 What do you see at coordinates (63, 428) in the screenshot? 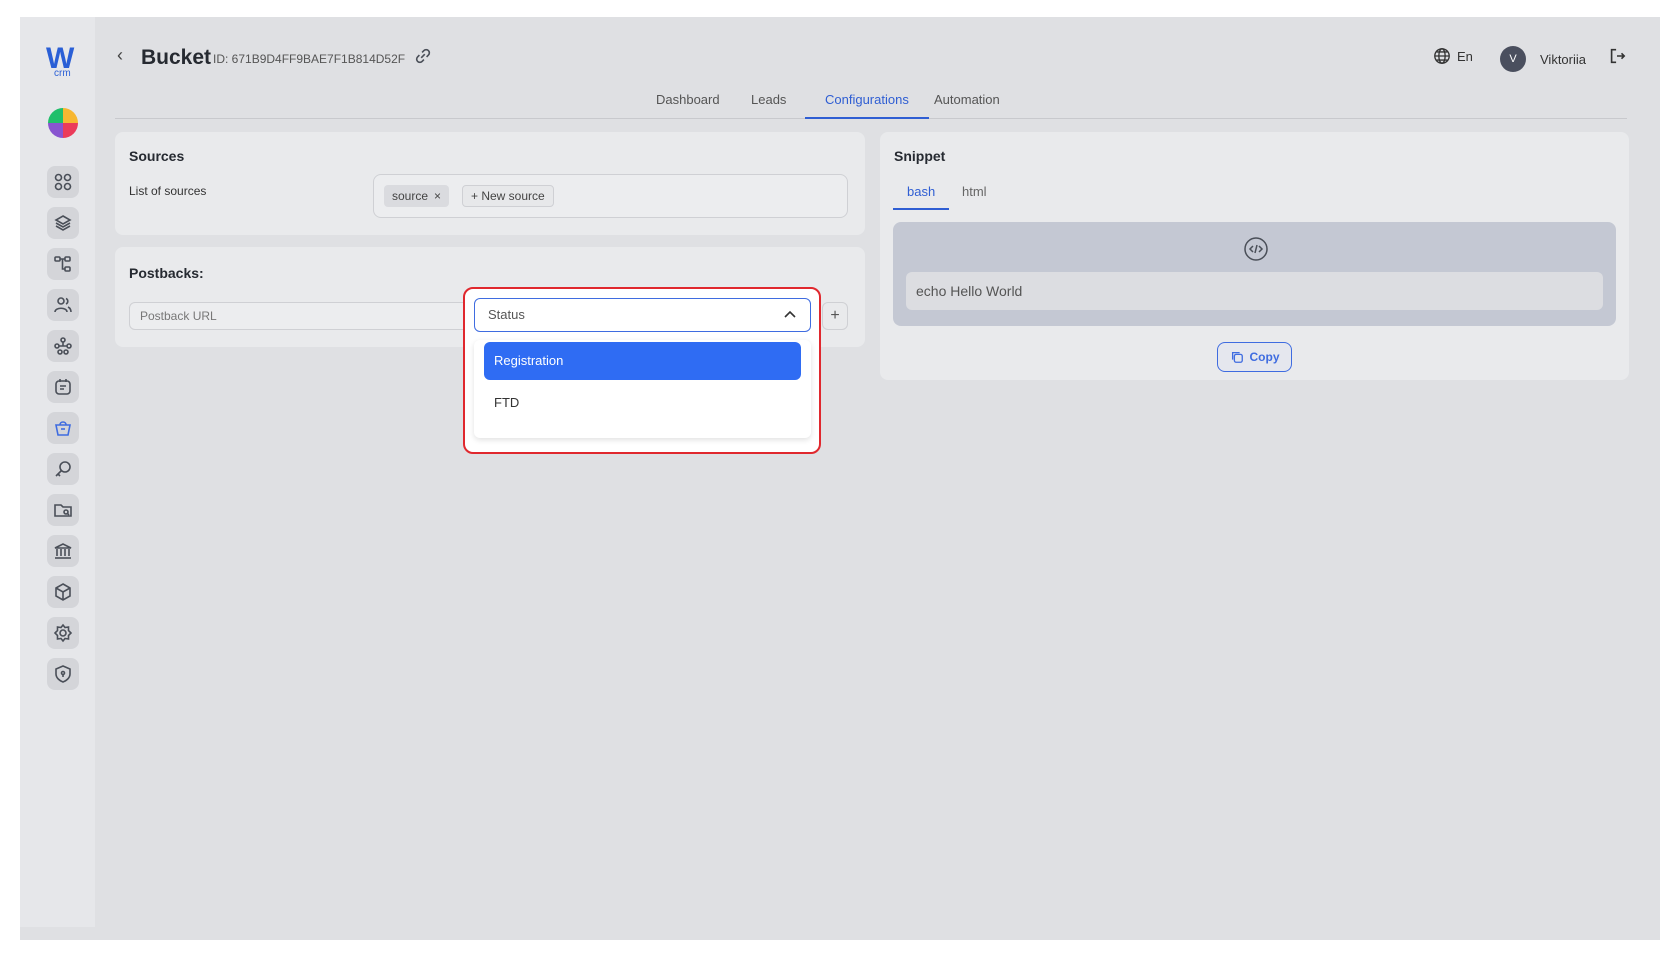
I see `basket-icon` at bounding box center [63, 428].